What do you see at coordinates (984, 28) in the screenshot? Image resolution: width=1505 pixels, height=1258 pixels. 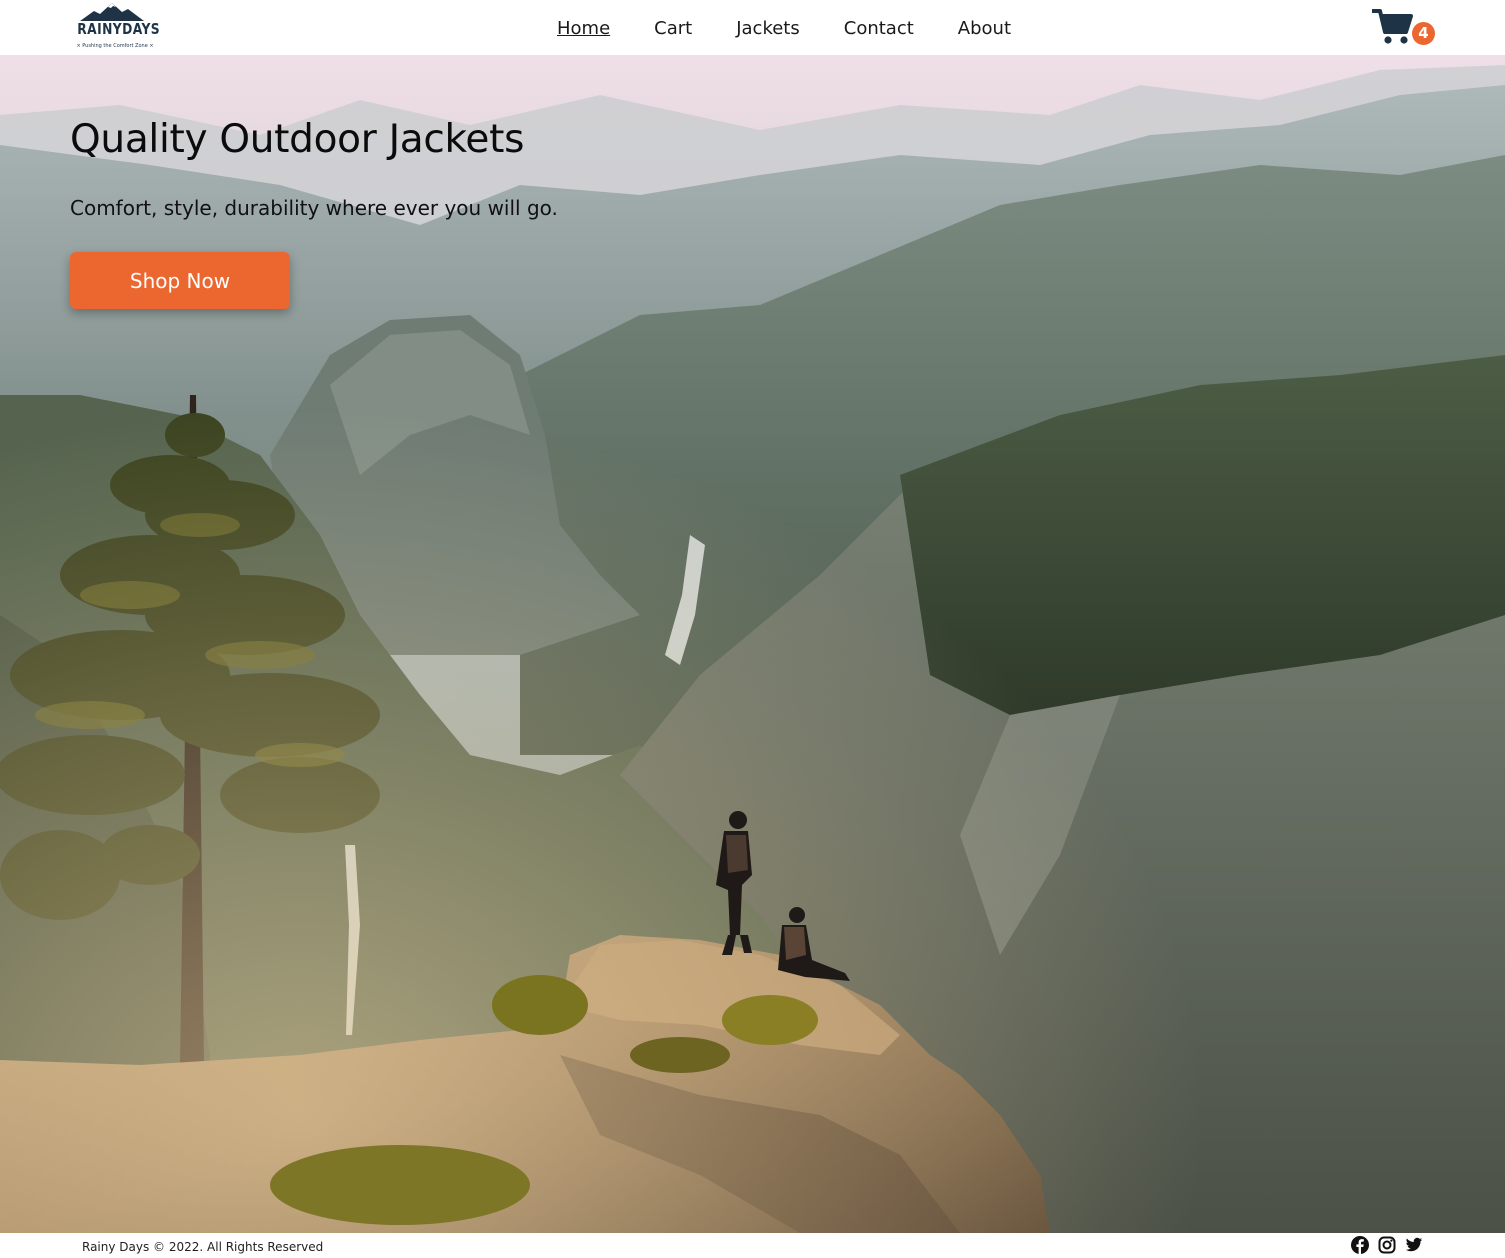 I see `nav-link-about: About` at bounding box center [984, 28].